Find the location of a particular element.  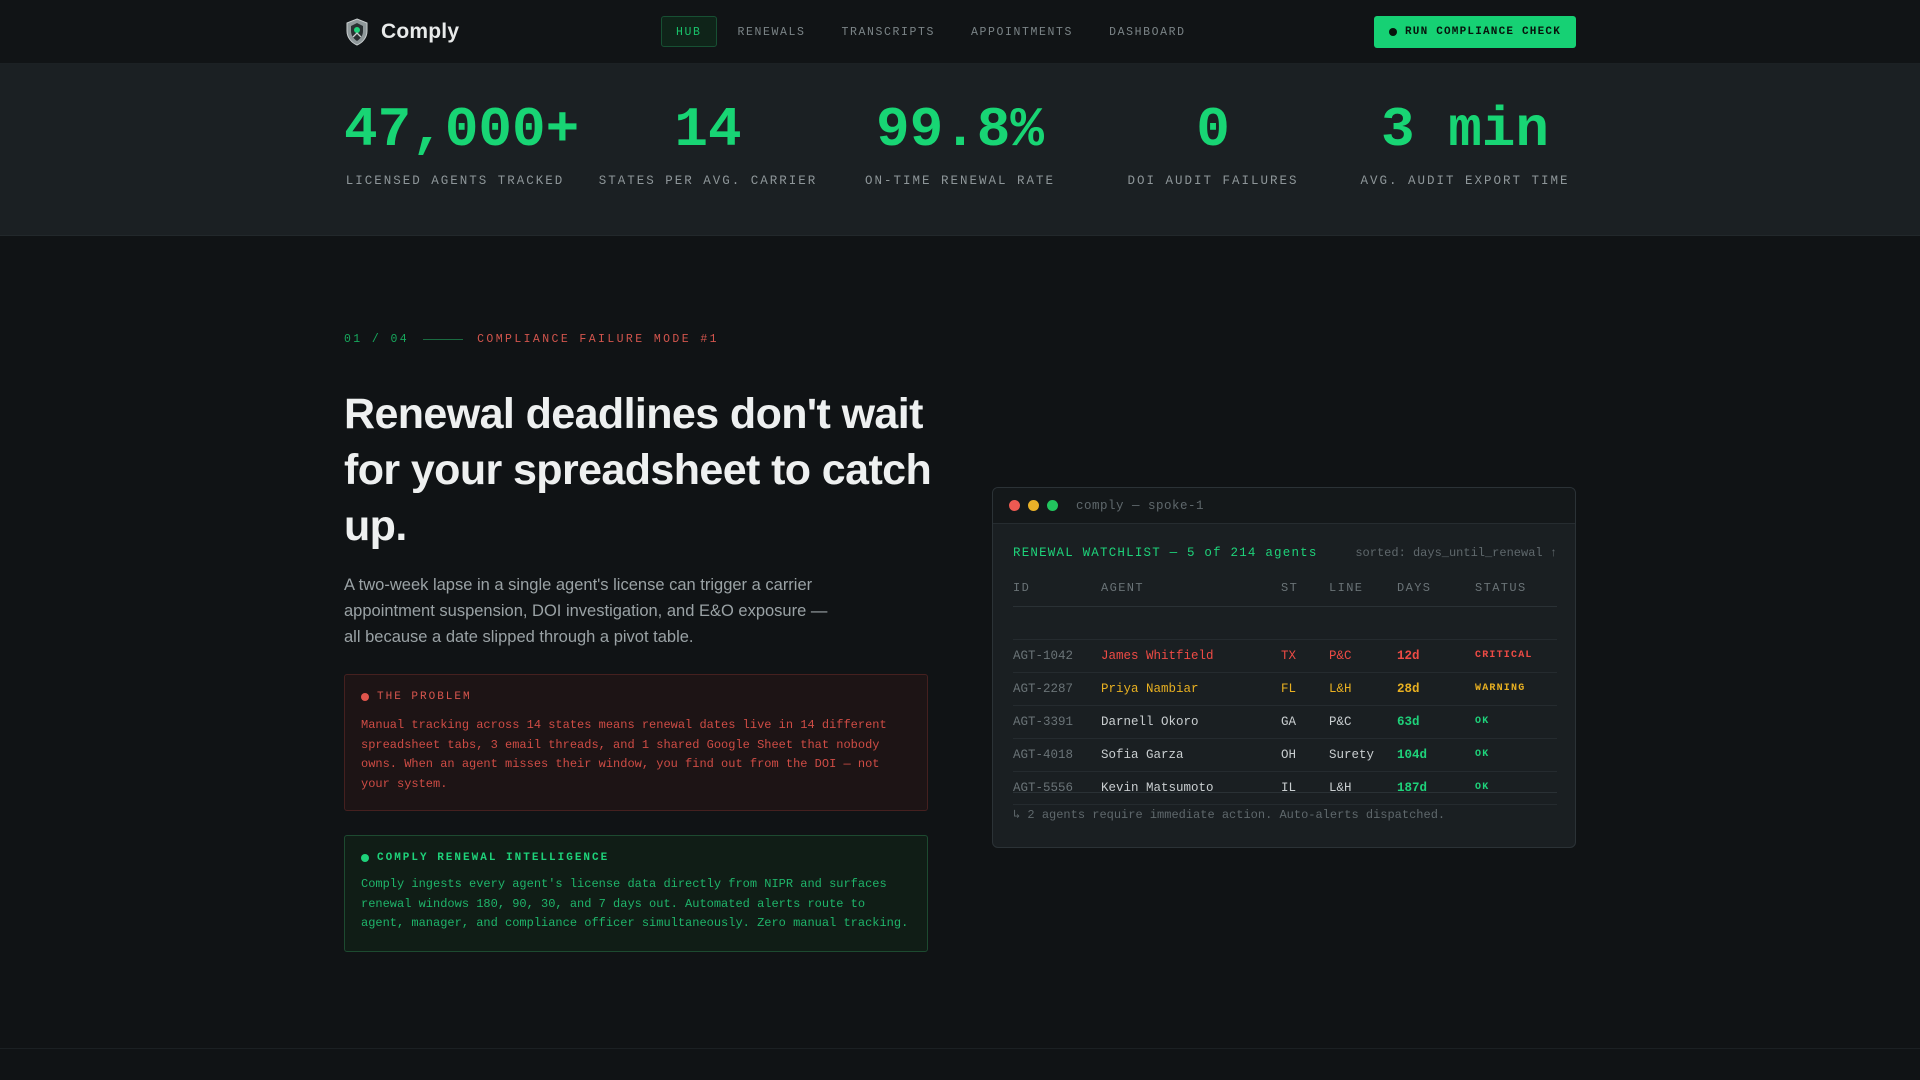

agent-name: Priya Nambiar is located at coordinates (1191, 689).